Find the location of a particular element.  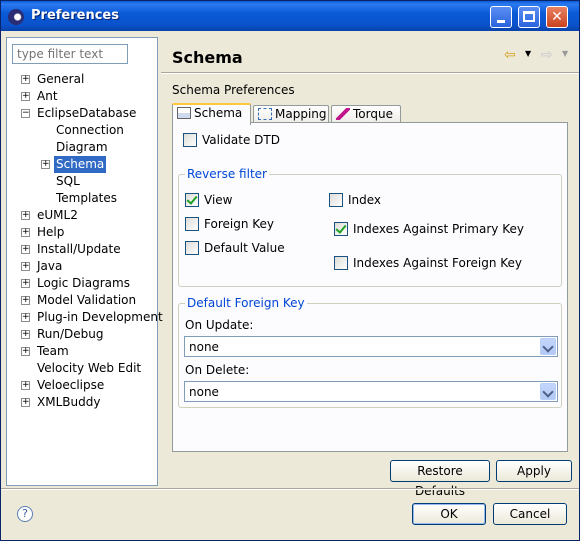

tree-item-label: Team is located at coordinates (53, 351).